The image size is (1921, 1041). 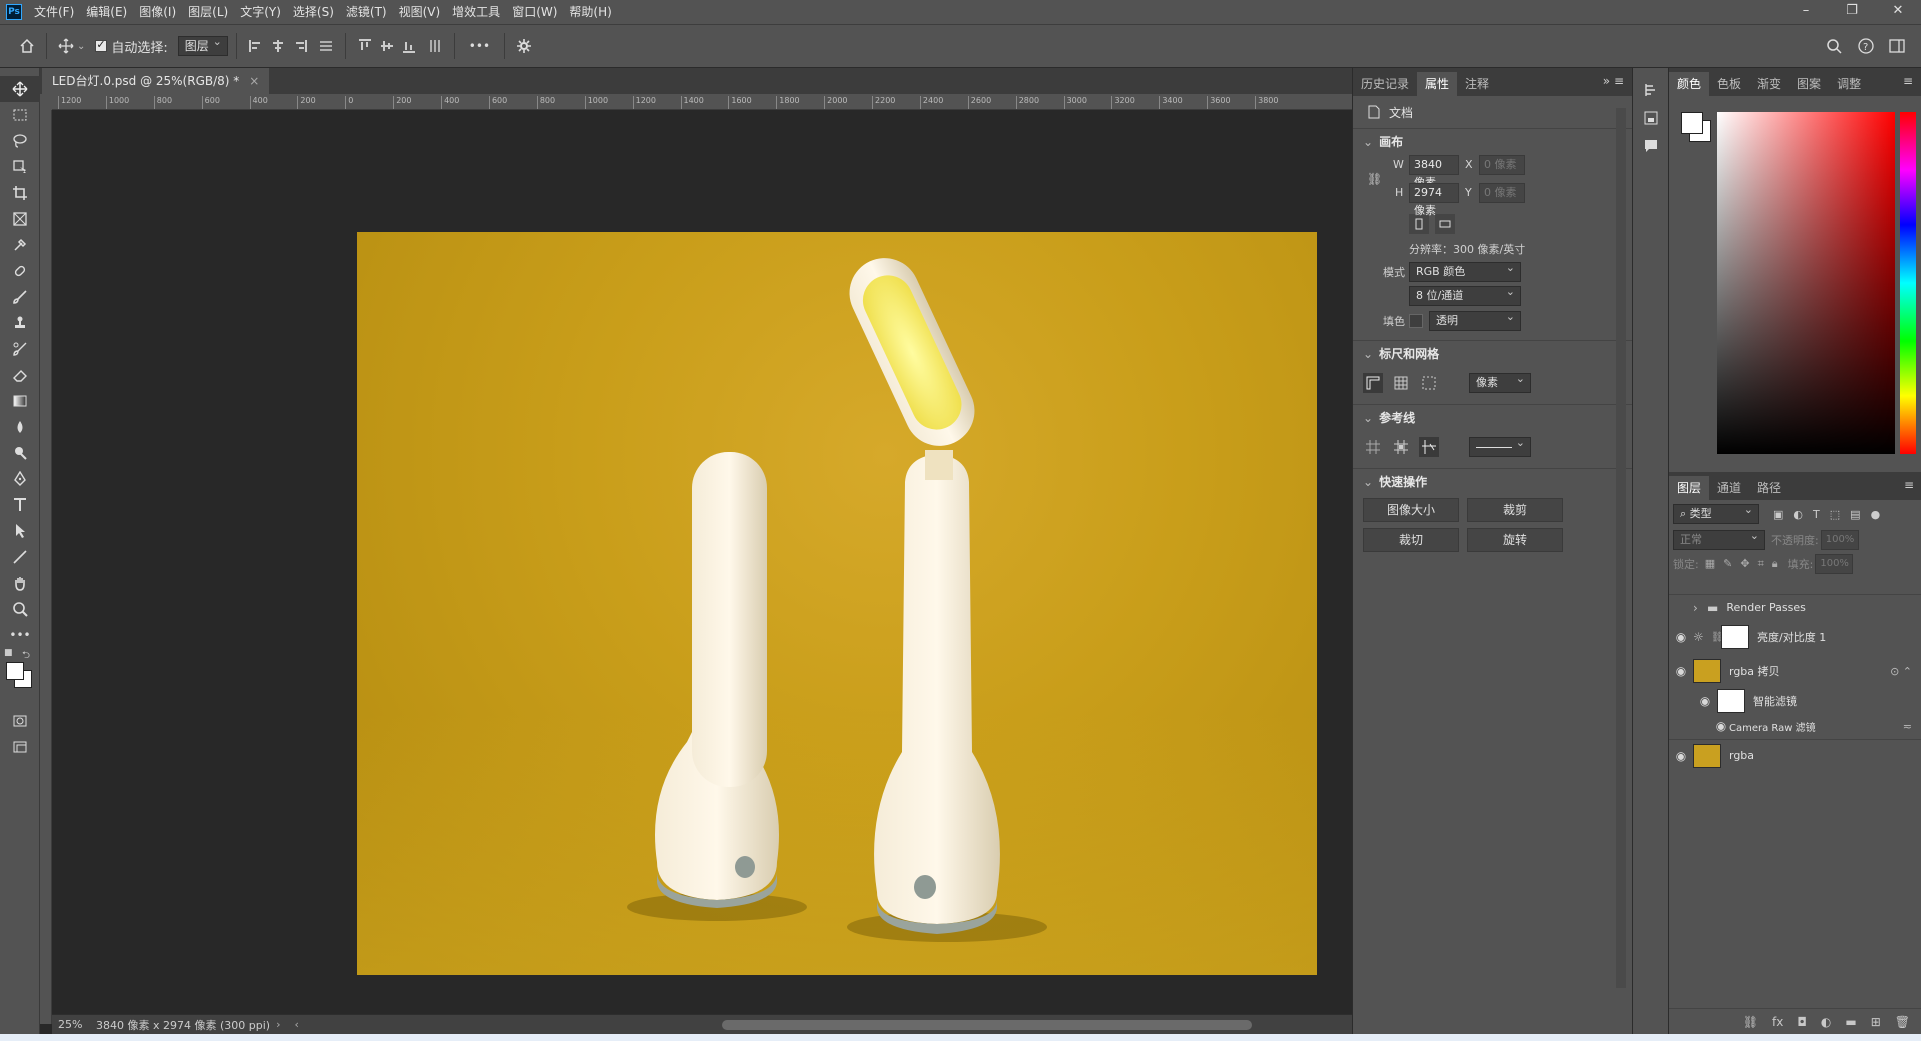 What do you see at coordinates (131, 46) in the screenshot?
I see `auto-select-option: 自动选择:` at bounding box center [131, 46].